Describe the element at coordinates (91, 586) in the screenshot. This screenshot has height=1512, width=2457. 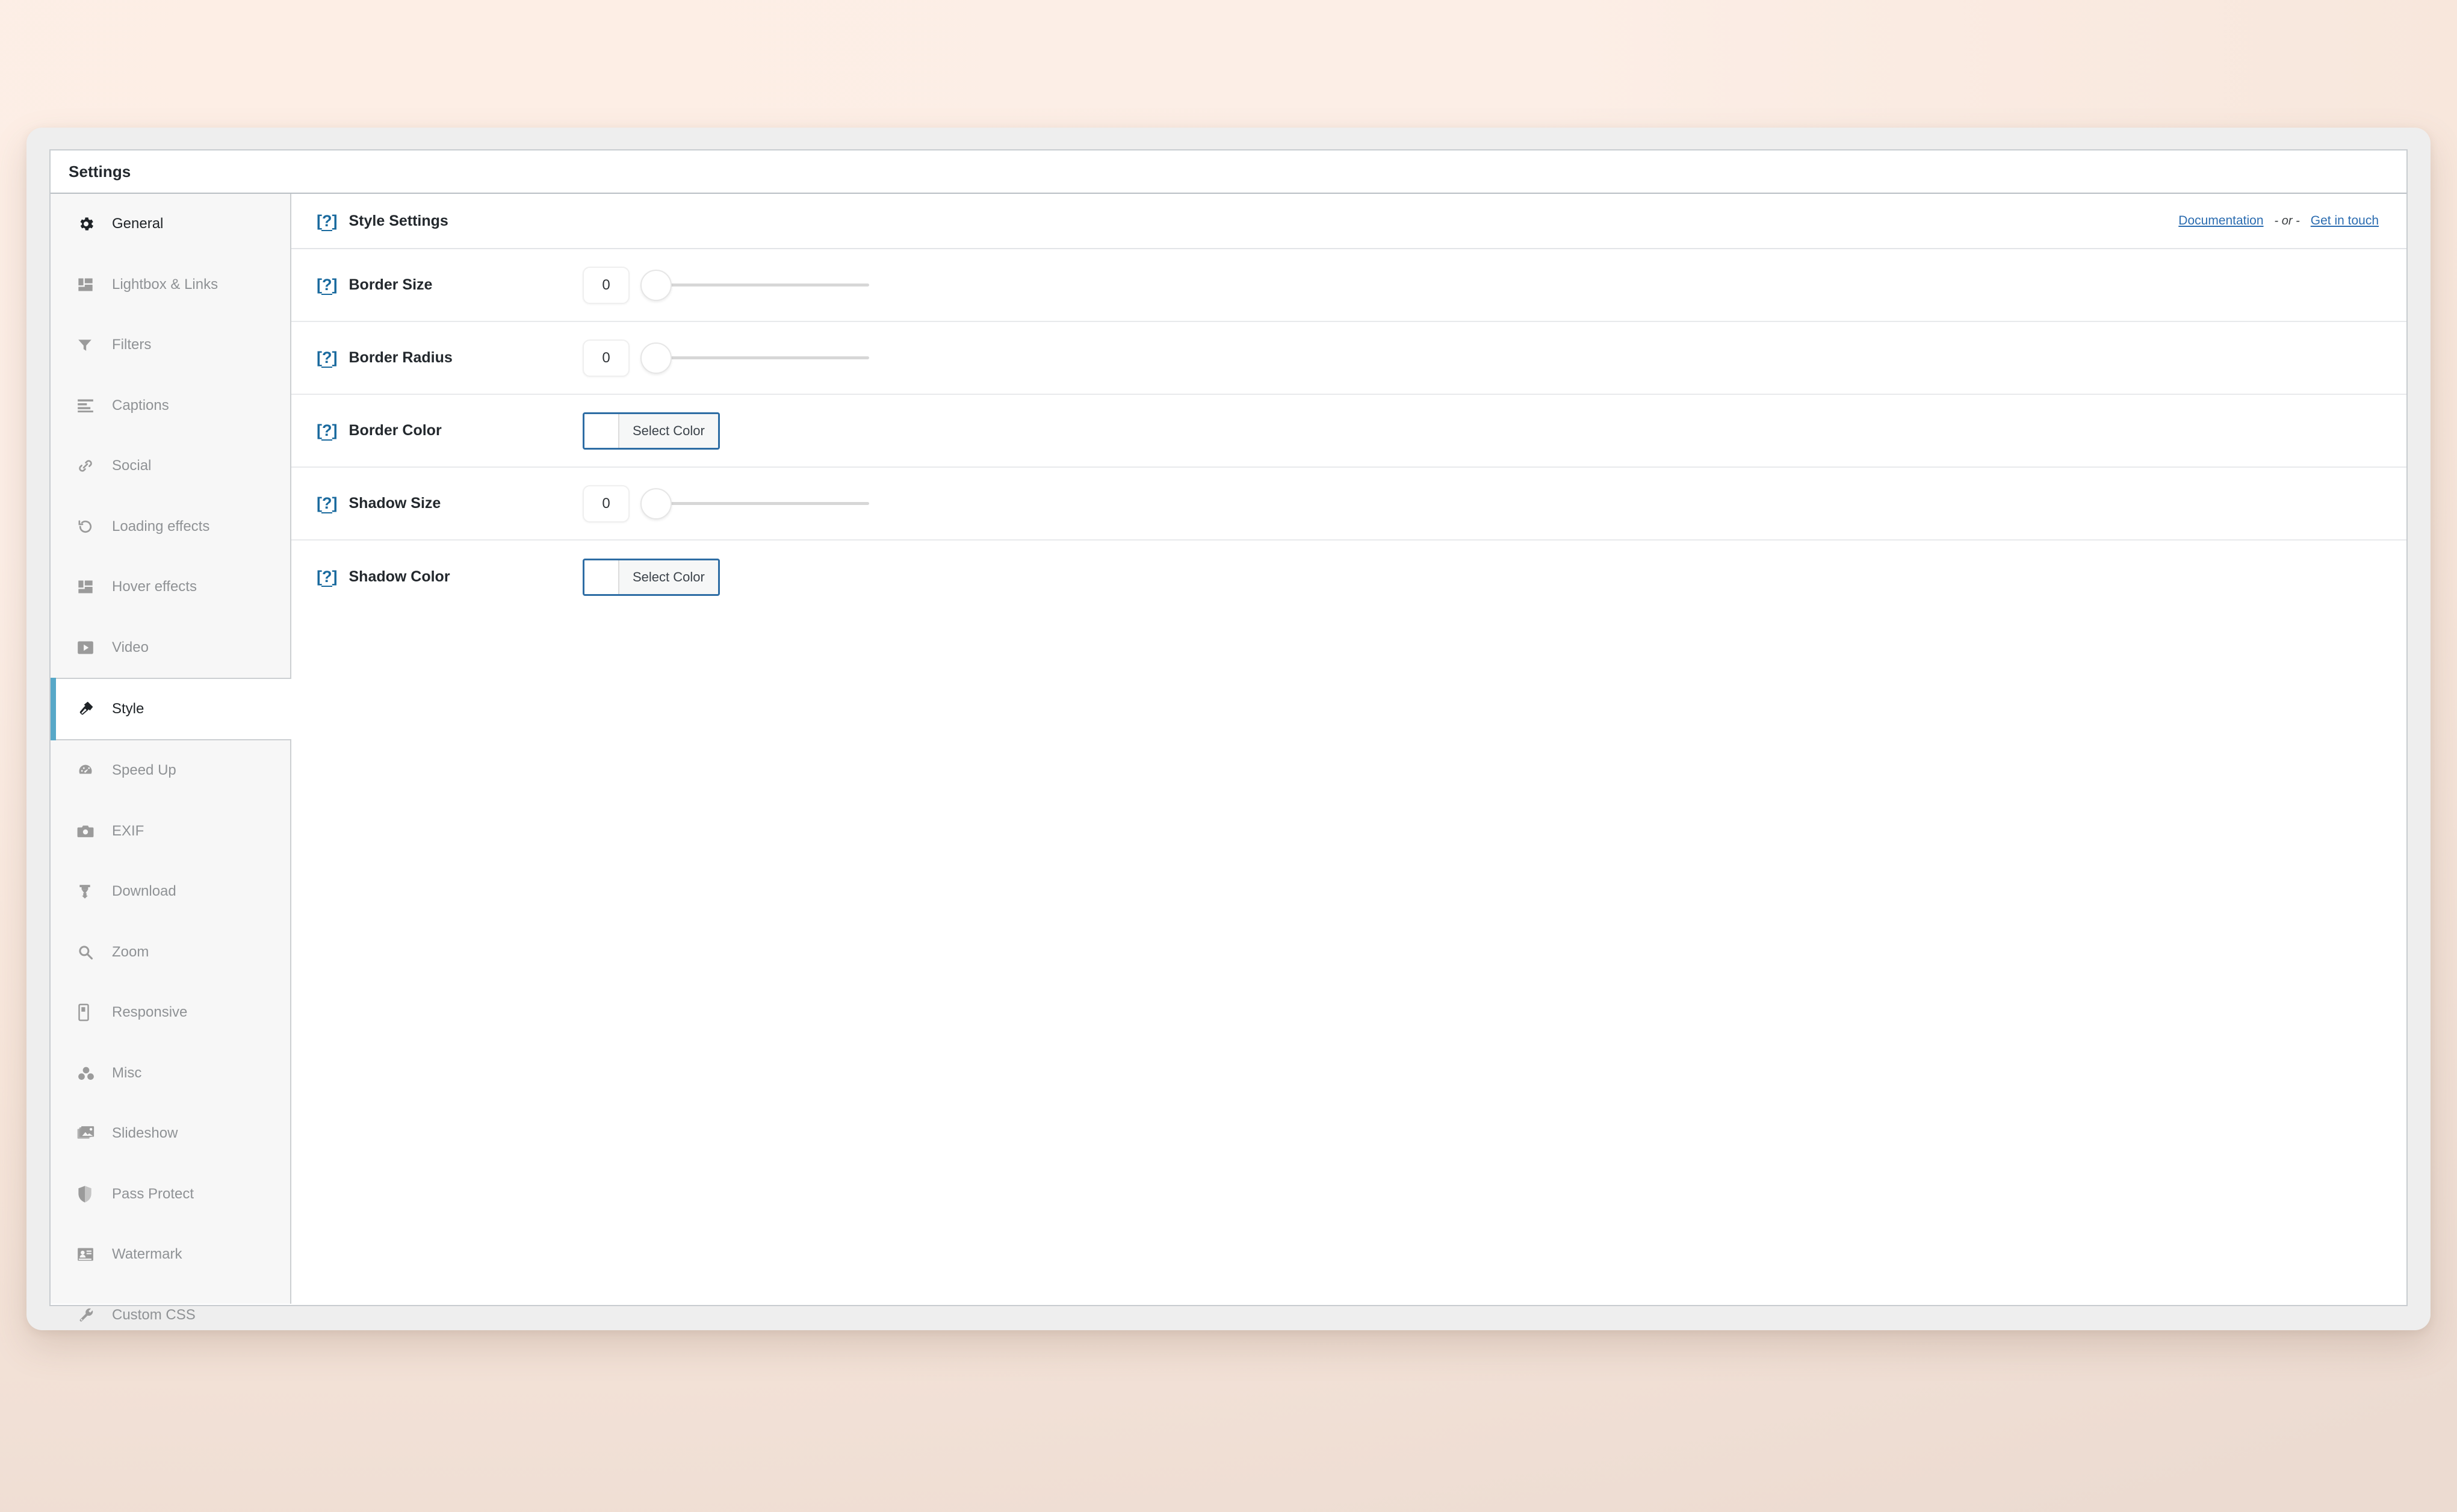
I see `layout-grid-icon` at that location.